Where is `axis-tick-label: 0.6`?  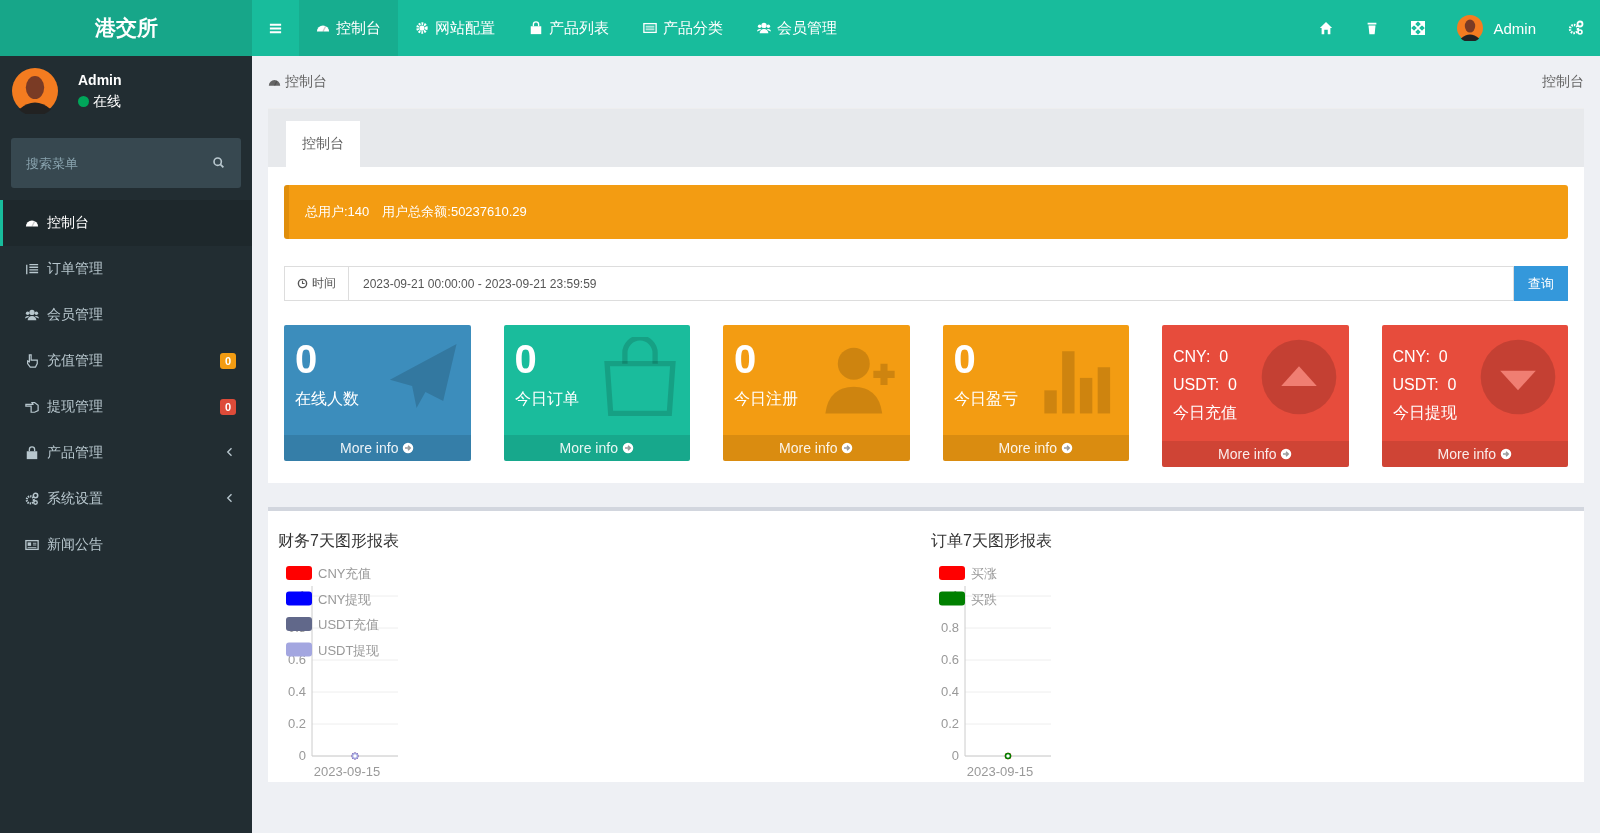 axis-tick-label: 0.6 is located at coordinates (949, 659).